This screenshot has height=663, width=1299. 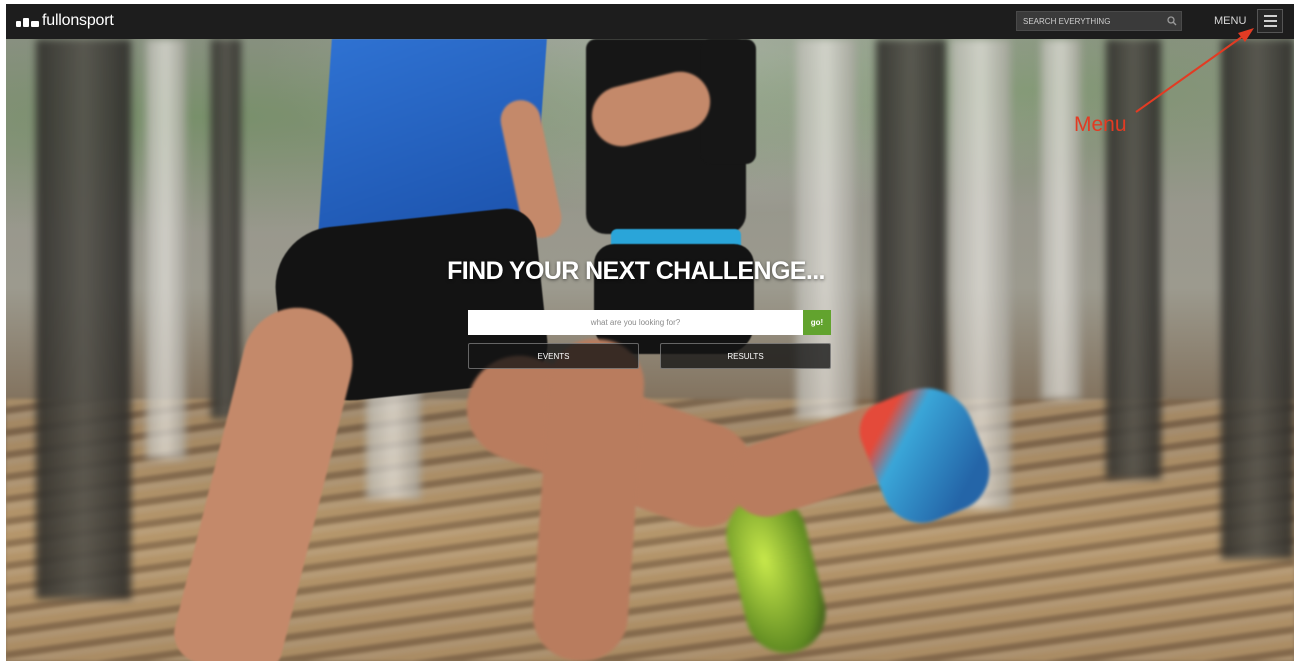 What do you see at coordinates (1100, 124) in the screenshot?
I see `annotation-label: Menu` at bounding box center [1100, 124].